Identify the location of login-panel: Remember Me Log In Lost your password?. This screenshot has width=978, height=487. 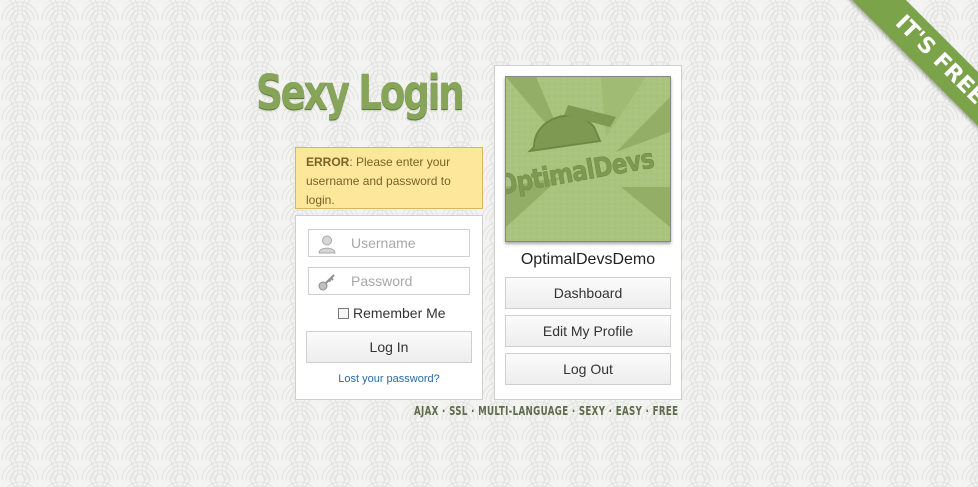
(389, 307).